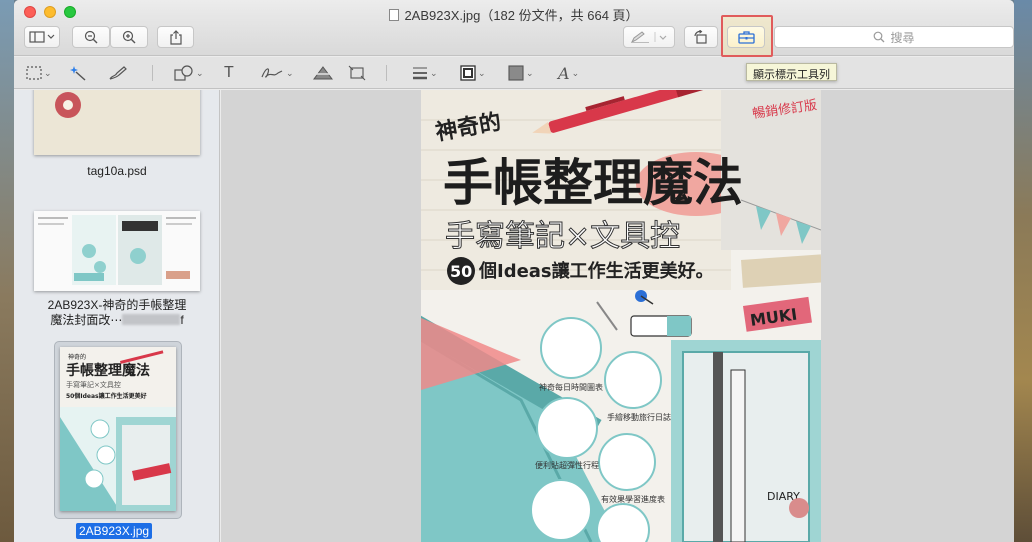 This screenshot has width=1032, height=542. I want to click on adjust-size-tool, so click(357, 73).